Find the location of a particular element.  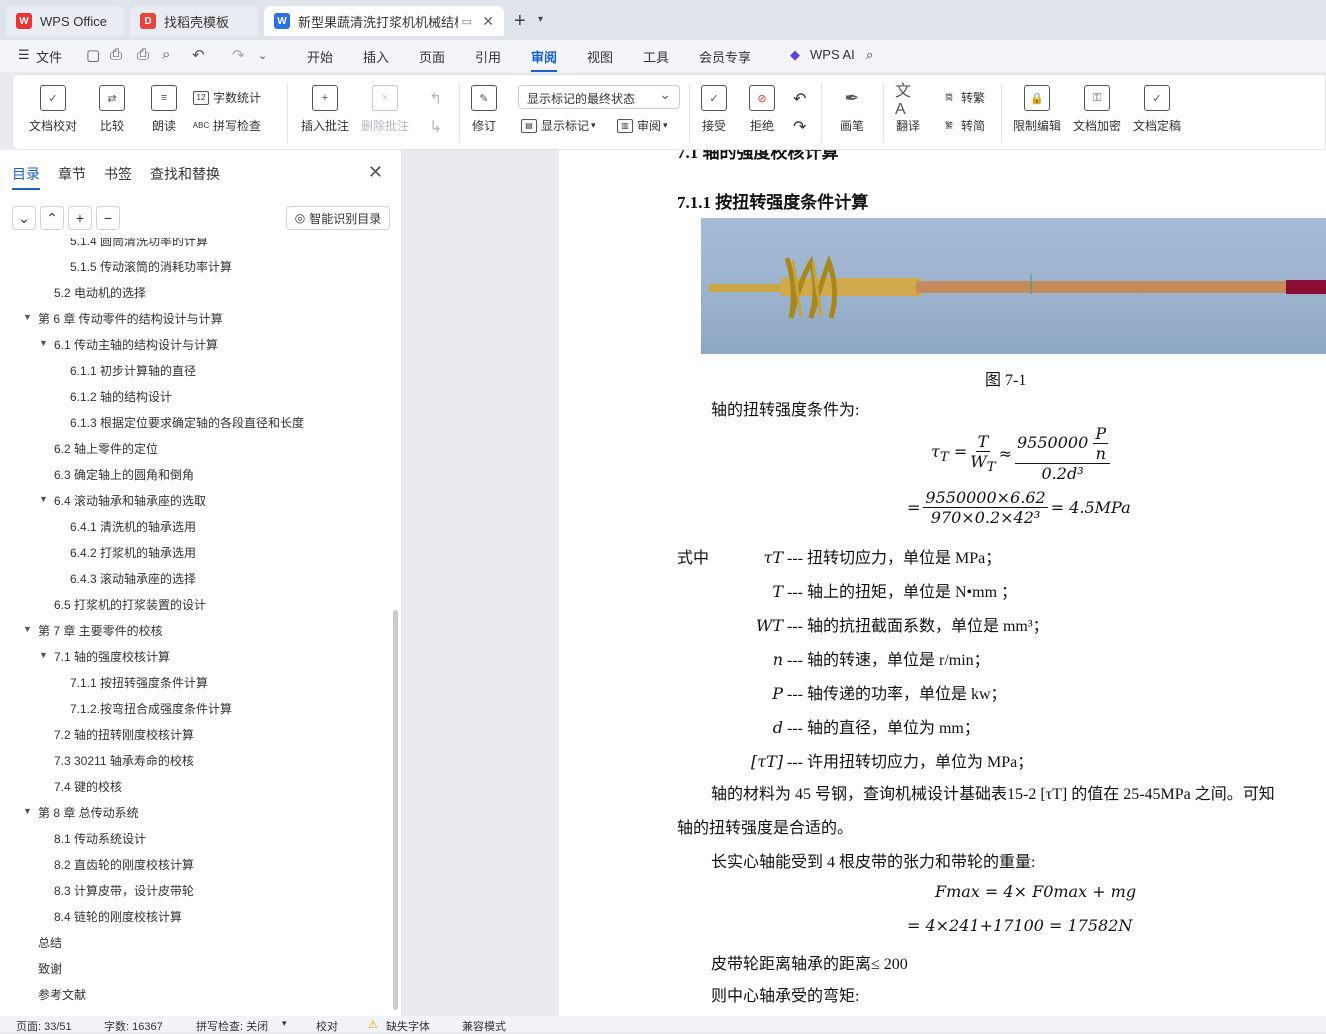

toc-item: 6.5 打浆机的打浆装置的设计 is located at coordinates (130, 604).